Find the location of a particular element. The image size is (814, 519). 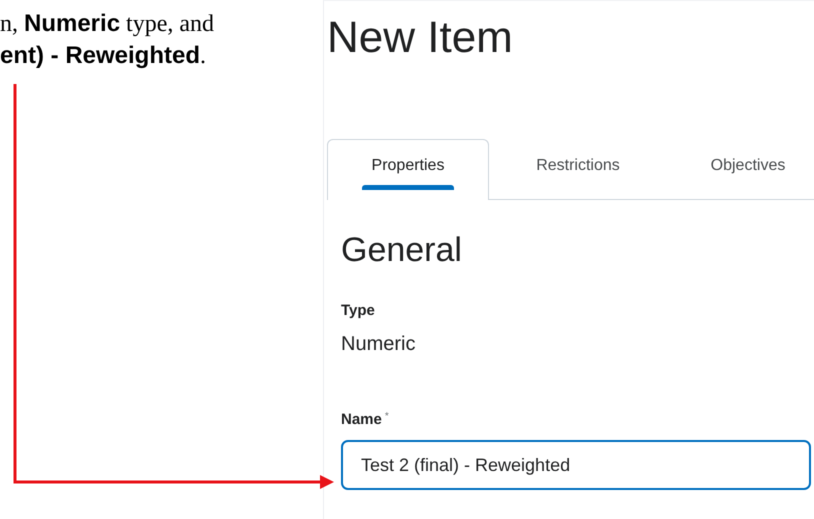

instruction-text: ent) - Reweighted. is located at coordinates (104, 56).